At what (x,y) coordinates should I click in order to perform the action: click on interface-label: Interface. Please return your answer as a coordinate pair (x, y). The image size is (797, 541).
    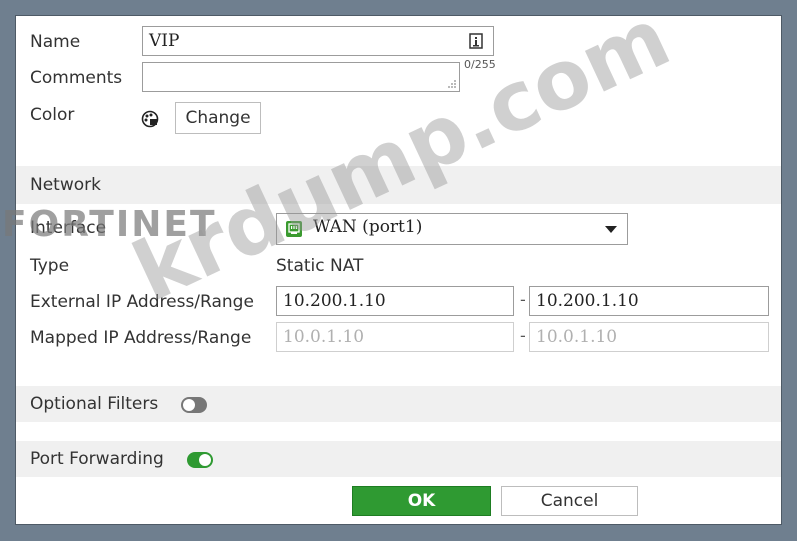
    Looking at the image, I should click on (68, 228).